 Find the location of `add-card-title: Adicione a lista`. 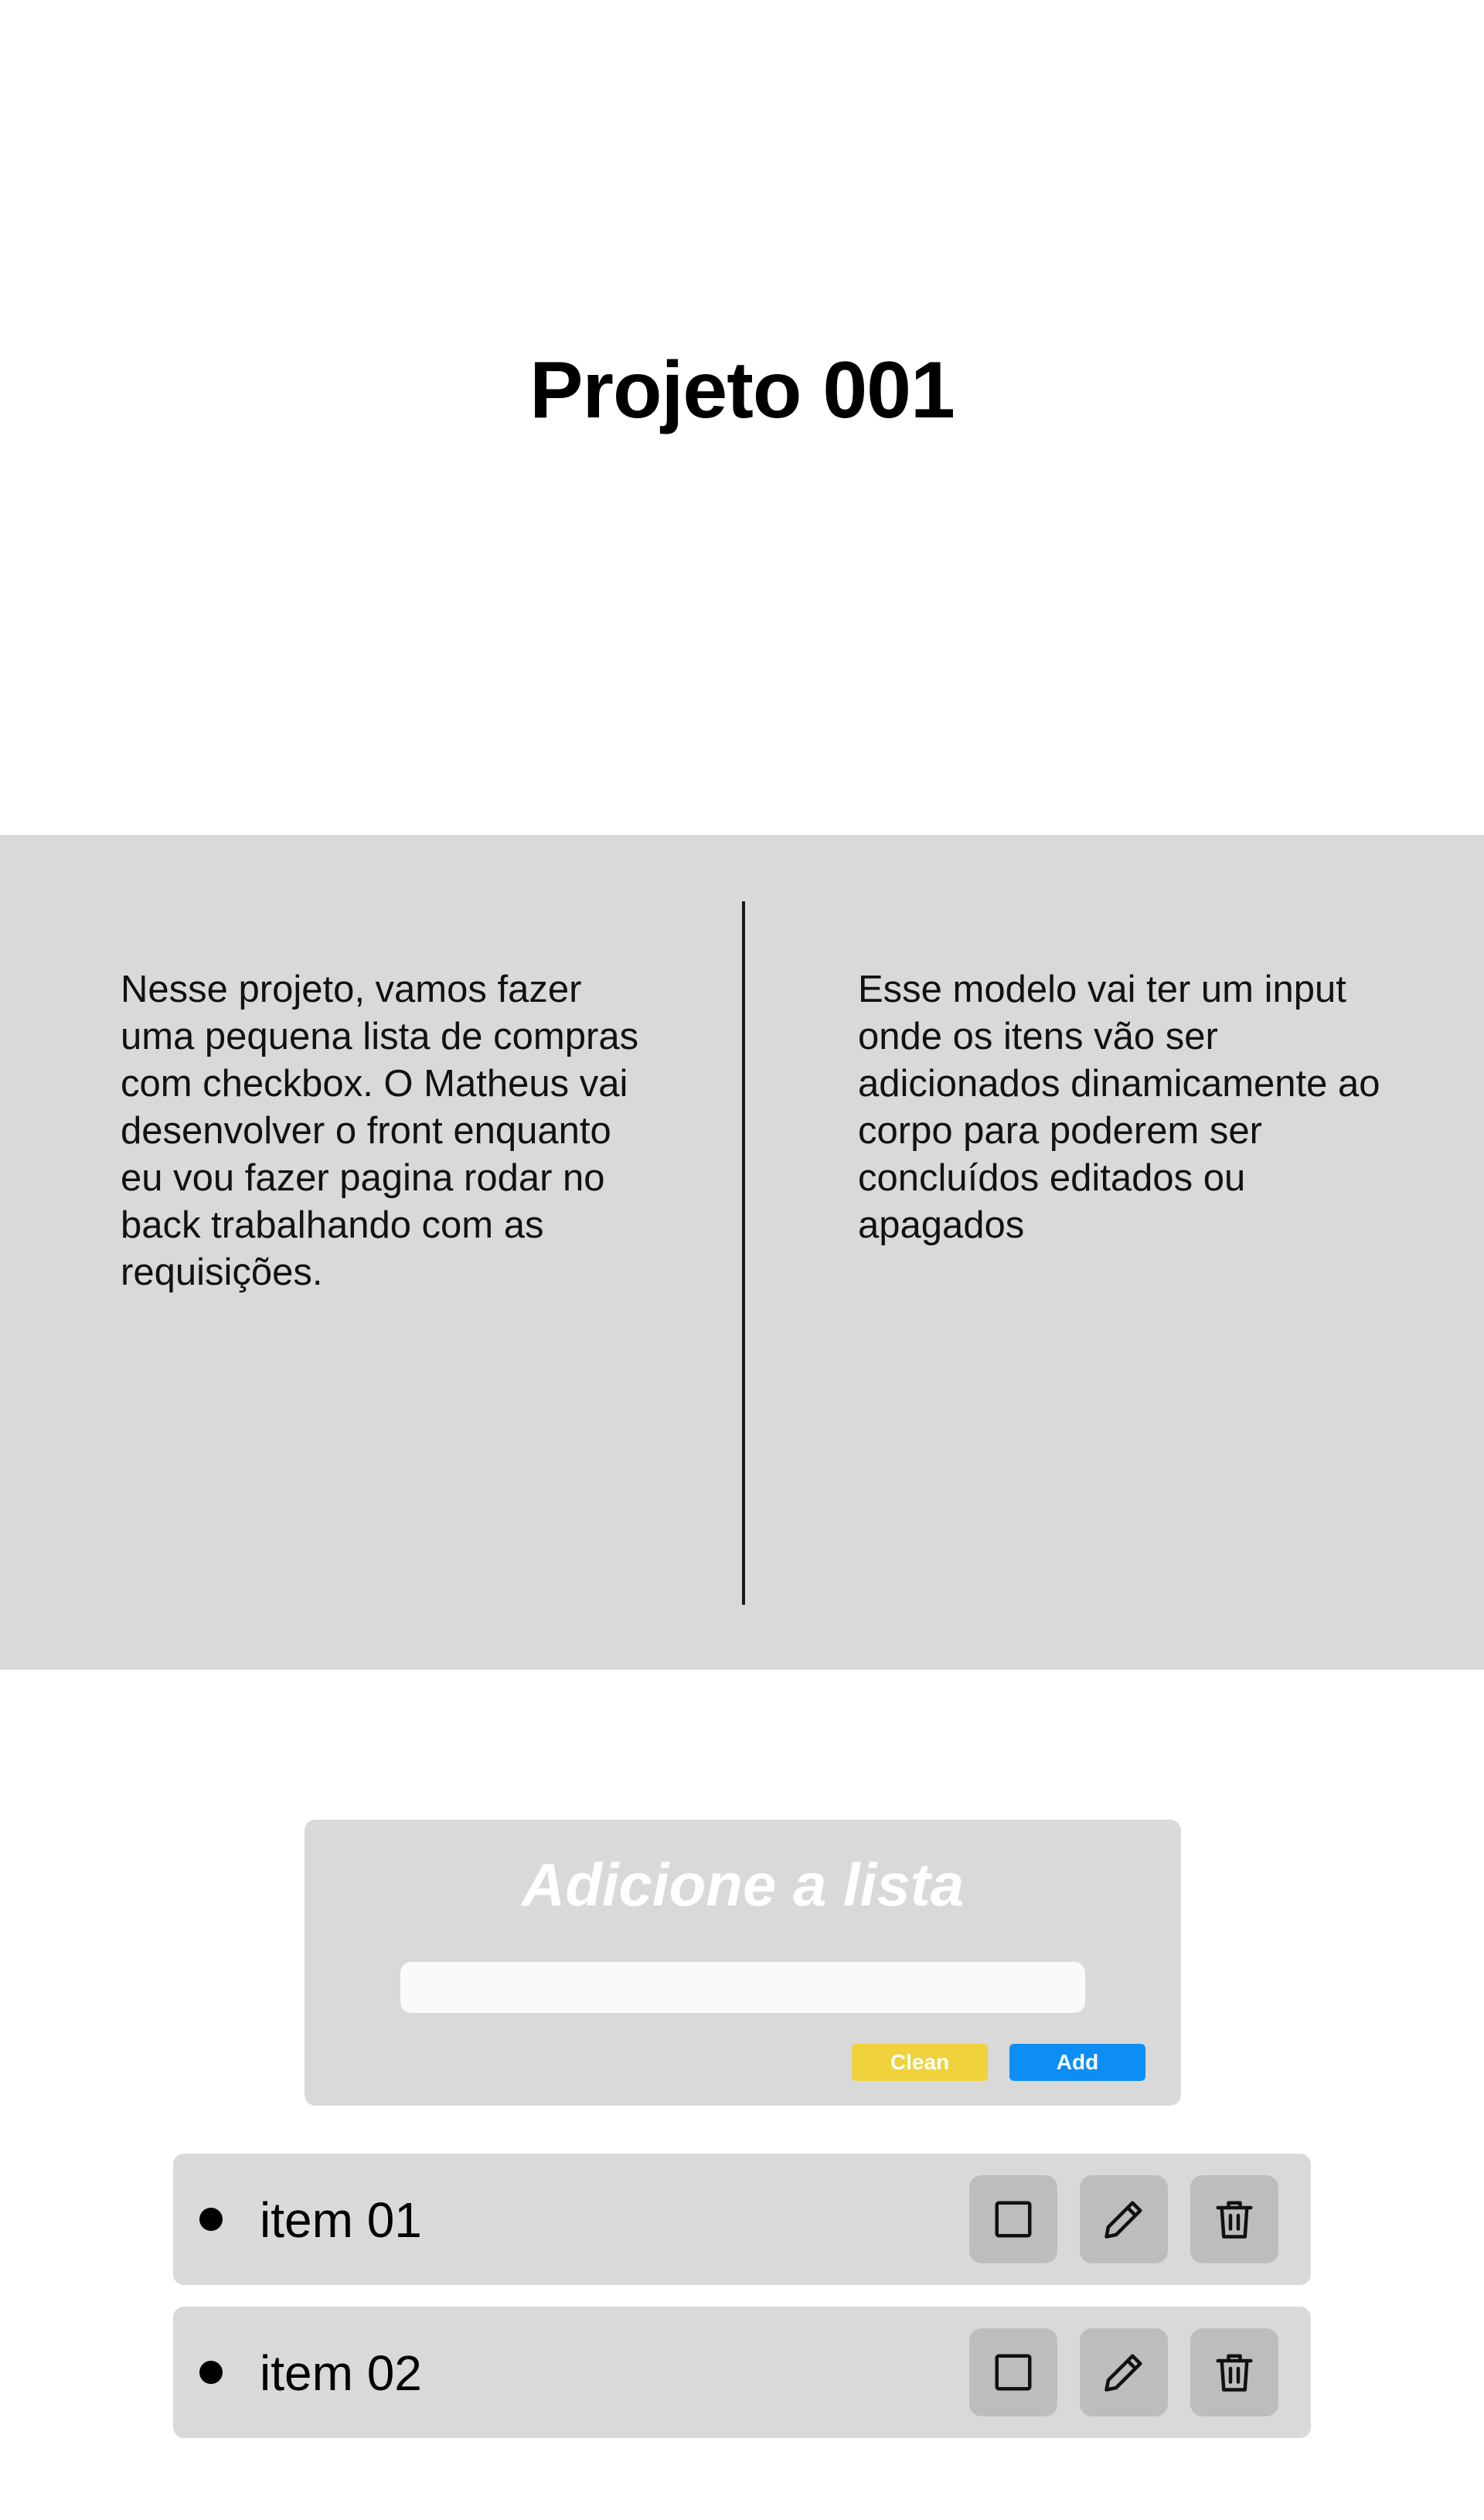

add-card-title: Adicione a lista is located at coordinates (743, 1885).